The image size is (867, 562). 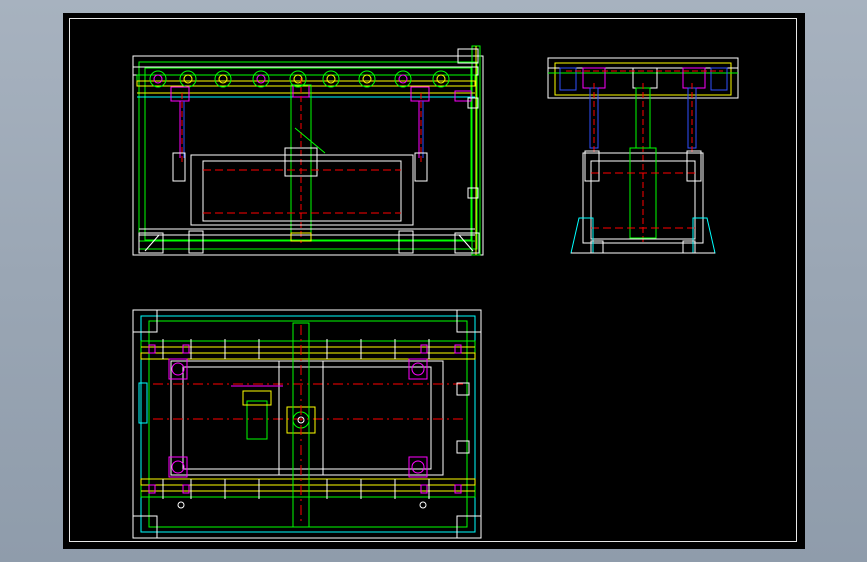 What do you see at coordinates (582, 235) in the screenshot?
I see `side-foot-left` at bounding box center [582, 235].